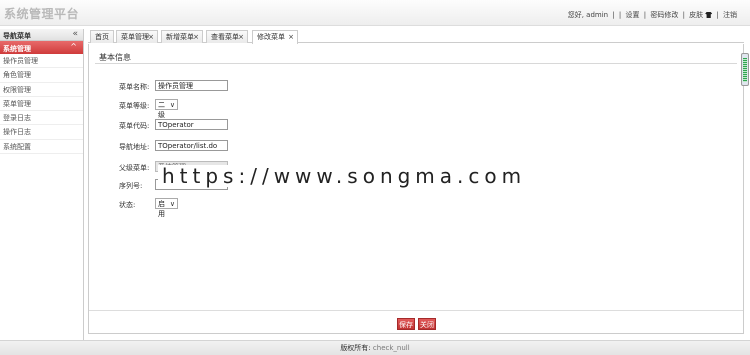  Describe the element at coordinates (355, 348) in the screenshot. I see `copyright-label: 版权所有:` at that location.